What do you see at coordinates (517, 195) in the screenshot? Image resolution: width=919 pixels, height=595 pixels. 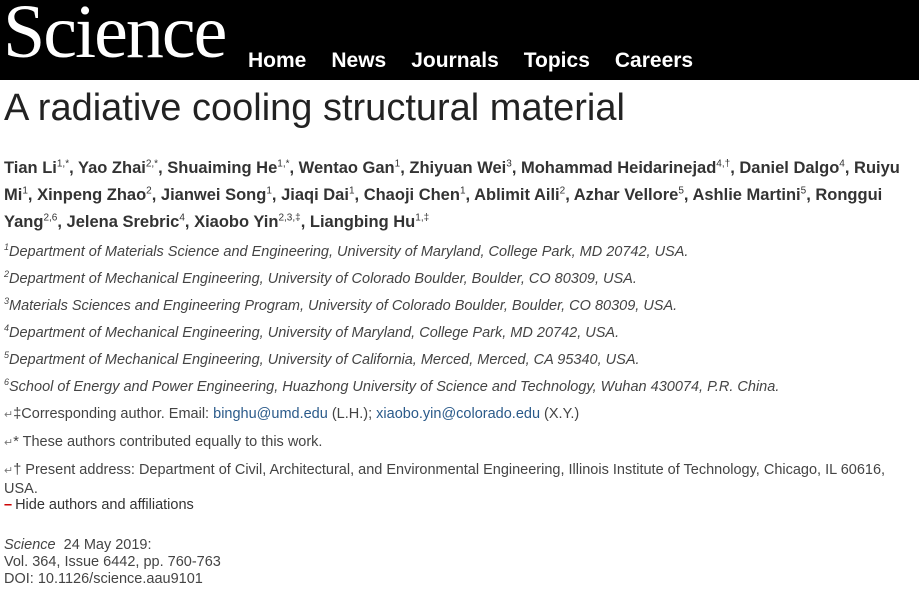 I see `author-name: Ablimit Aili` at bounding box center [517, 195].